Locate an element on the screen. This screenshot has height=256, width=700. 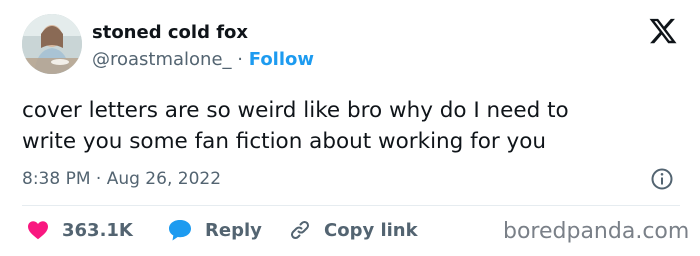
speech-bubble-icon is located at coordinates (180, 230).